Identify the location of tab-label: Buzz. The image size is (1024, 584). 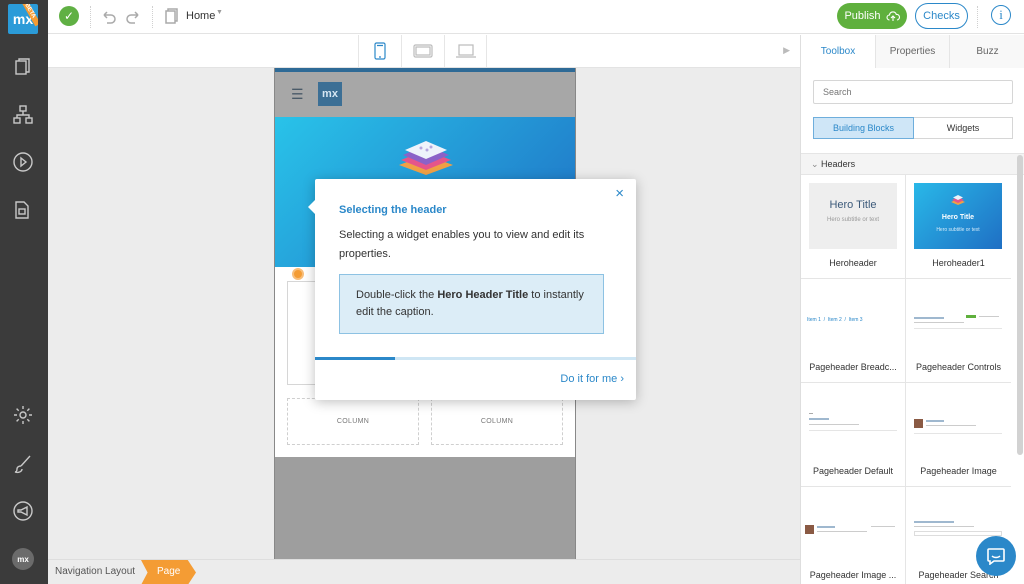
(987, 51).